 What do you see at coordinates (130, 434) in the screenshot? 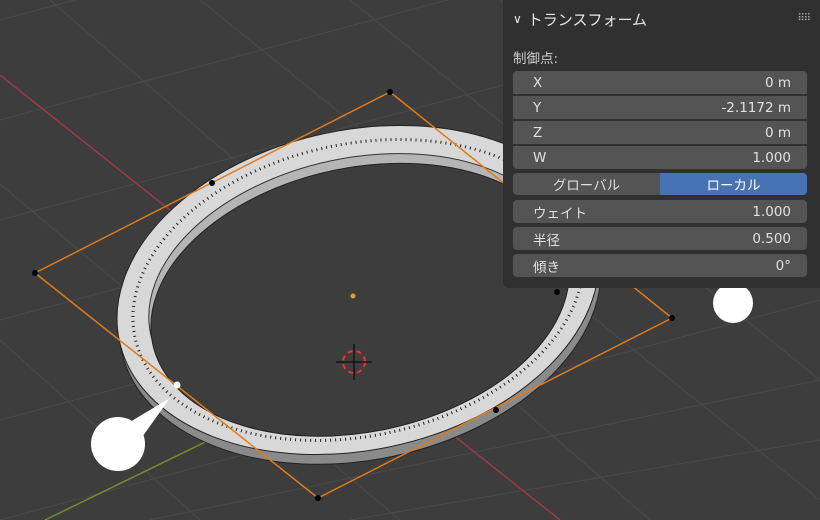
I see `callout-bubble-left` at bounding box center [130, 434].